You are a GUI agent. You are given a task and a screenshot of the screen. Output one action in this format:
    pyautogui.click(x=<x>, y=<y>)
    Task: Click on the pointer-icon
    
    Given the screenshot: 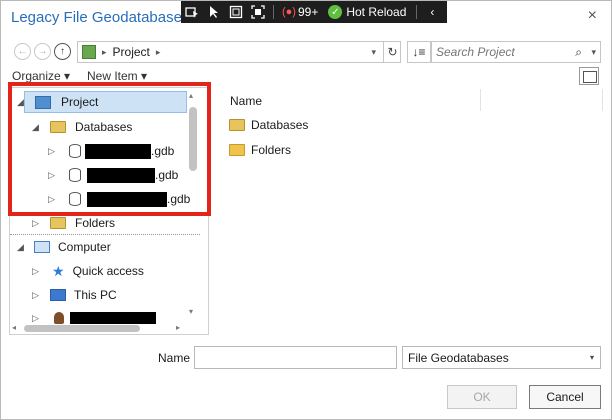 What is the action you would take?
    pyautogui.click(x=214, y=12)
    